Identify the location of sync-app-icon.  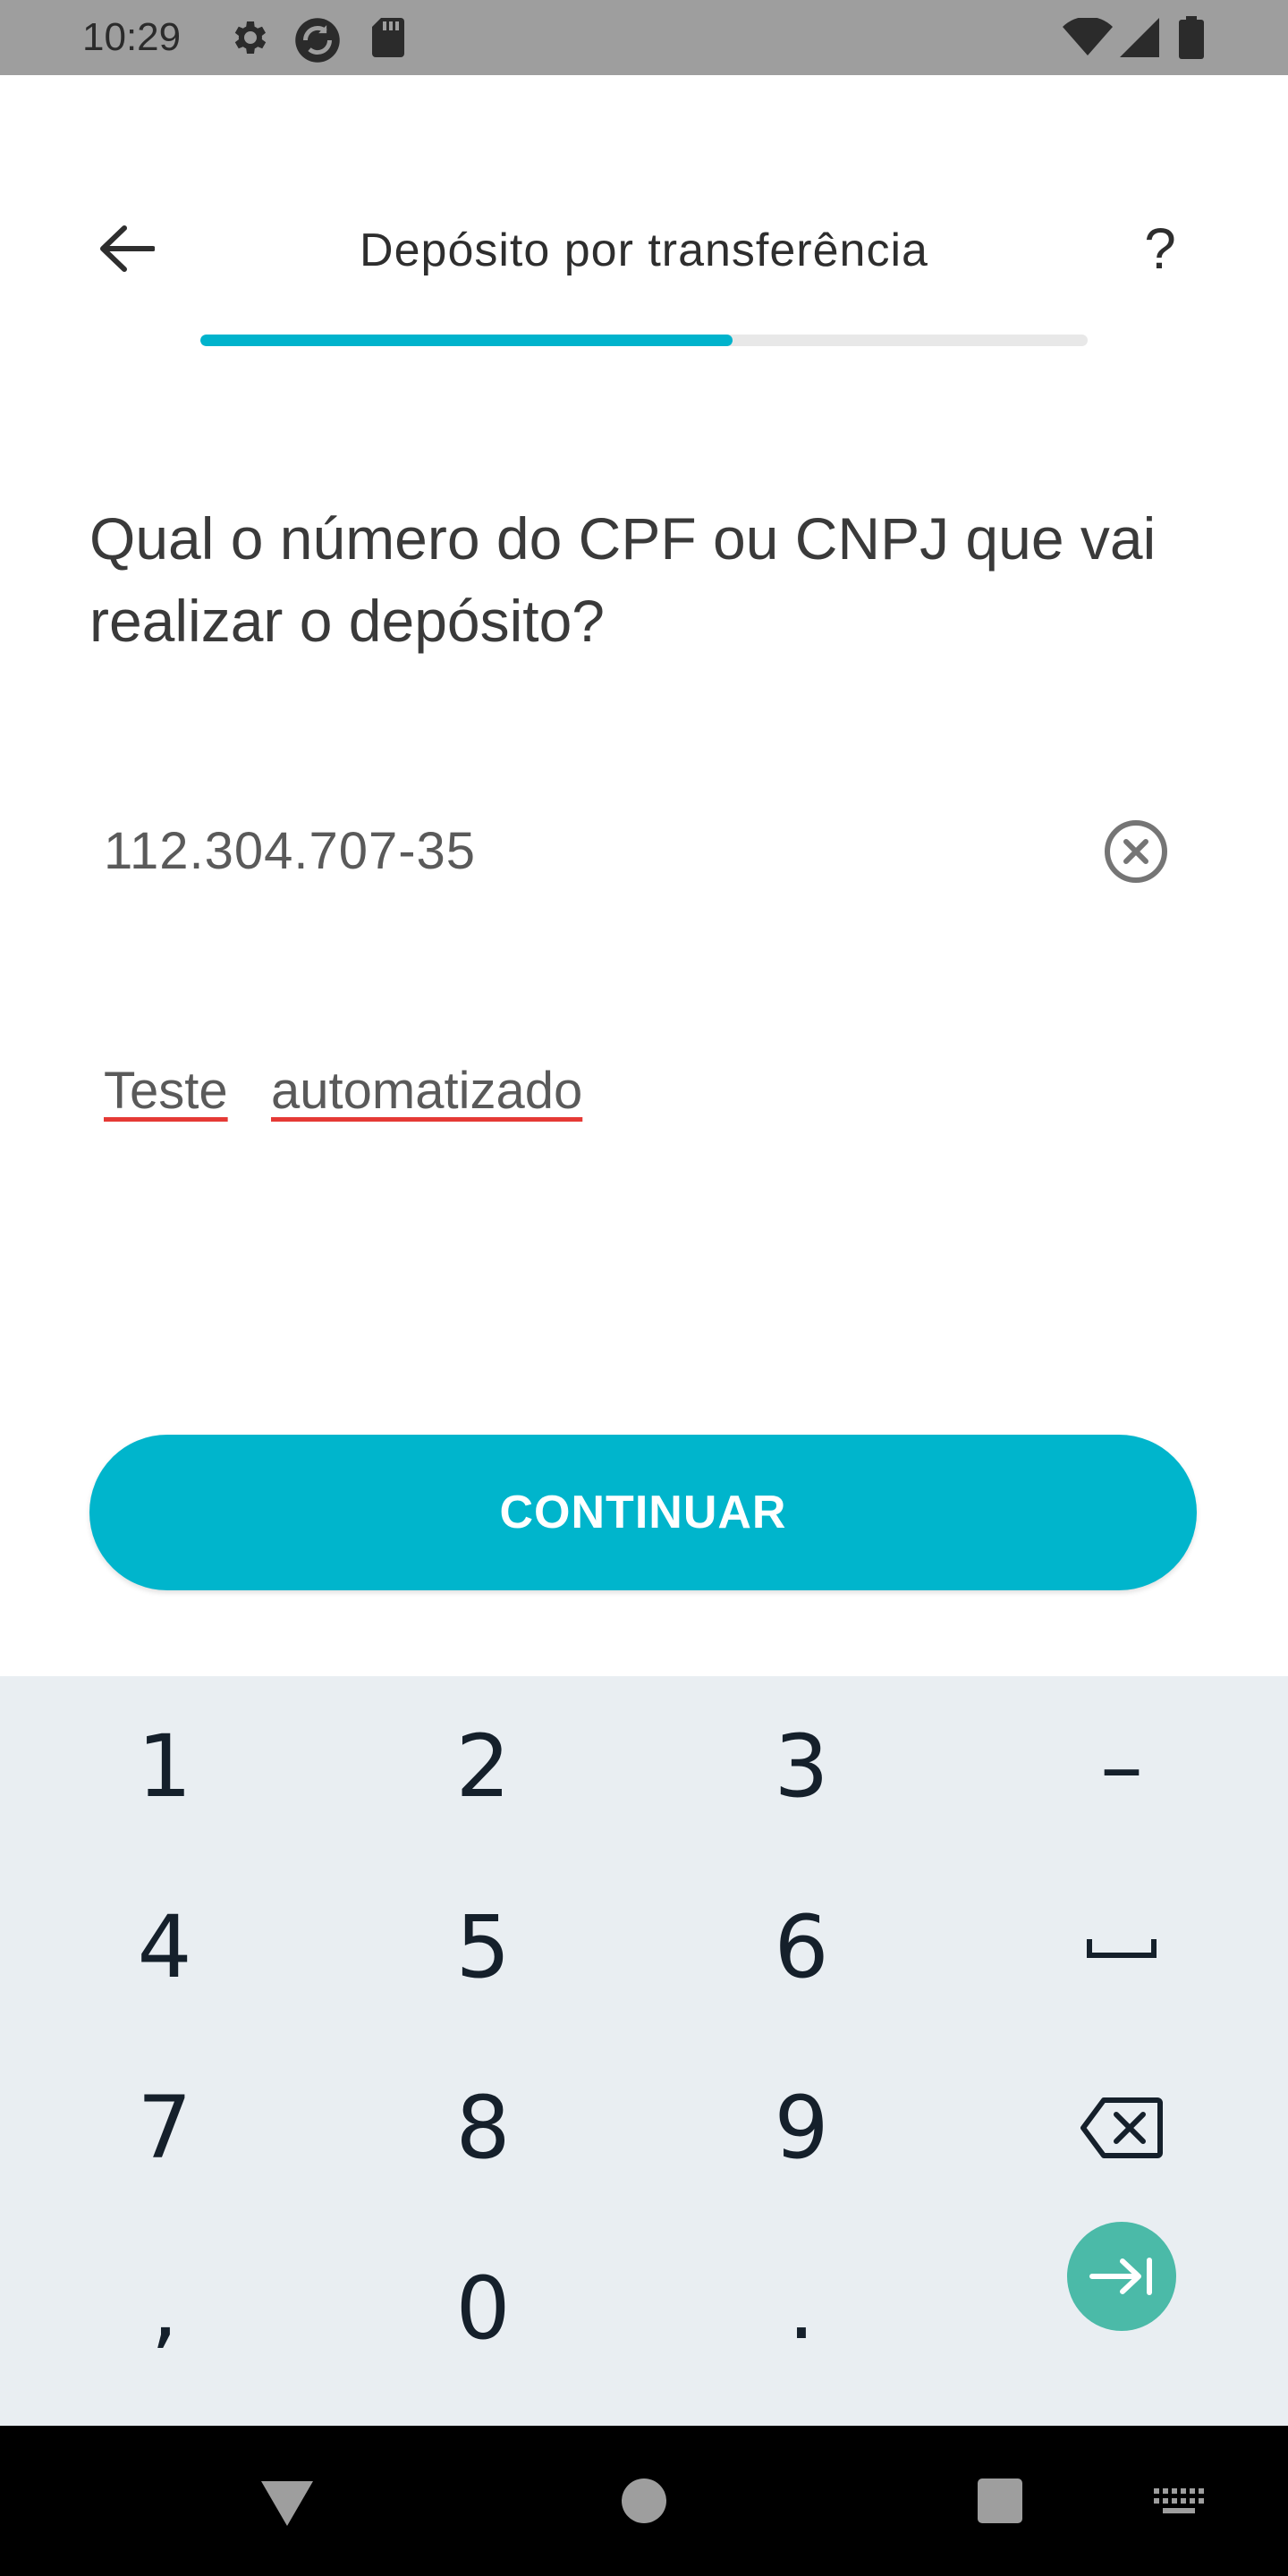
(317, 40).